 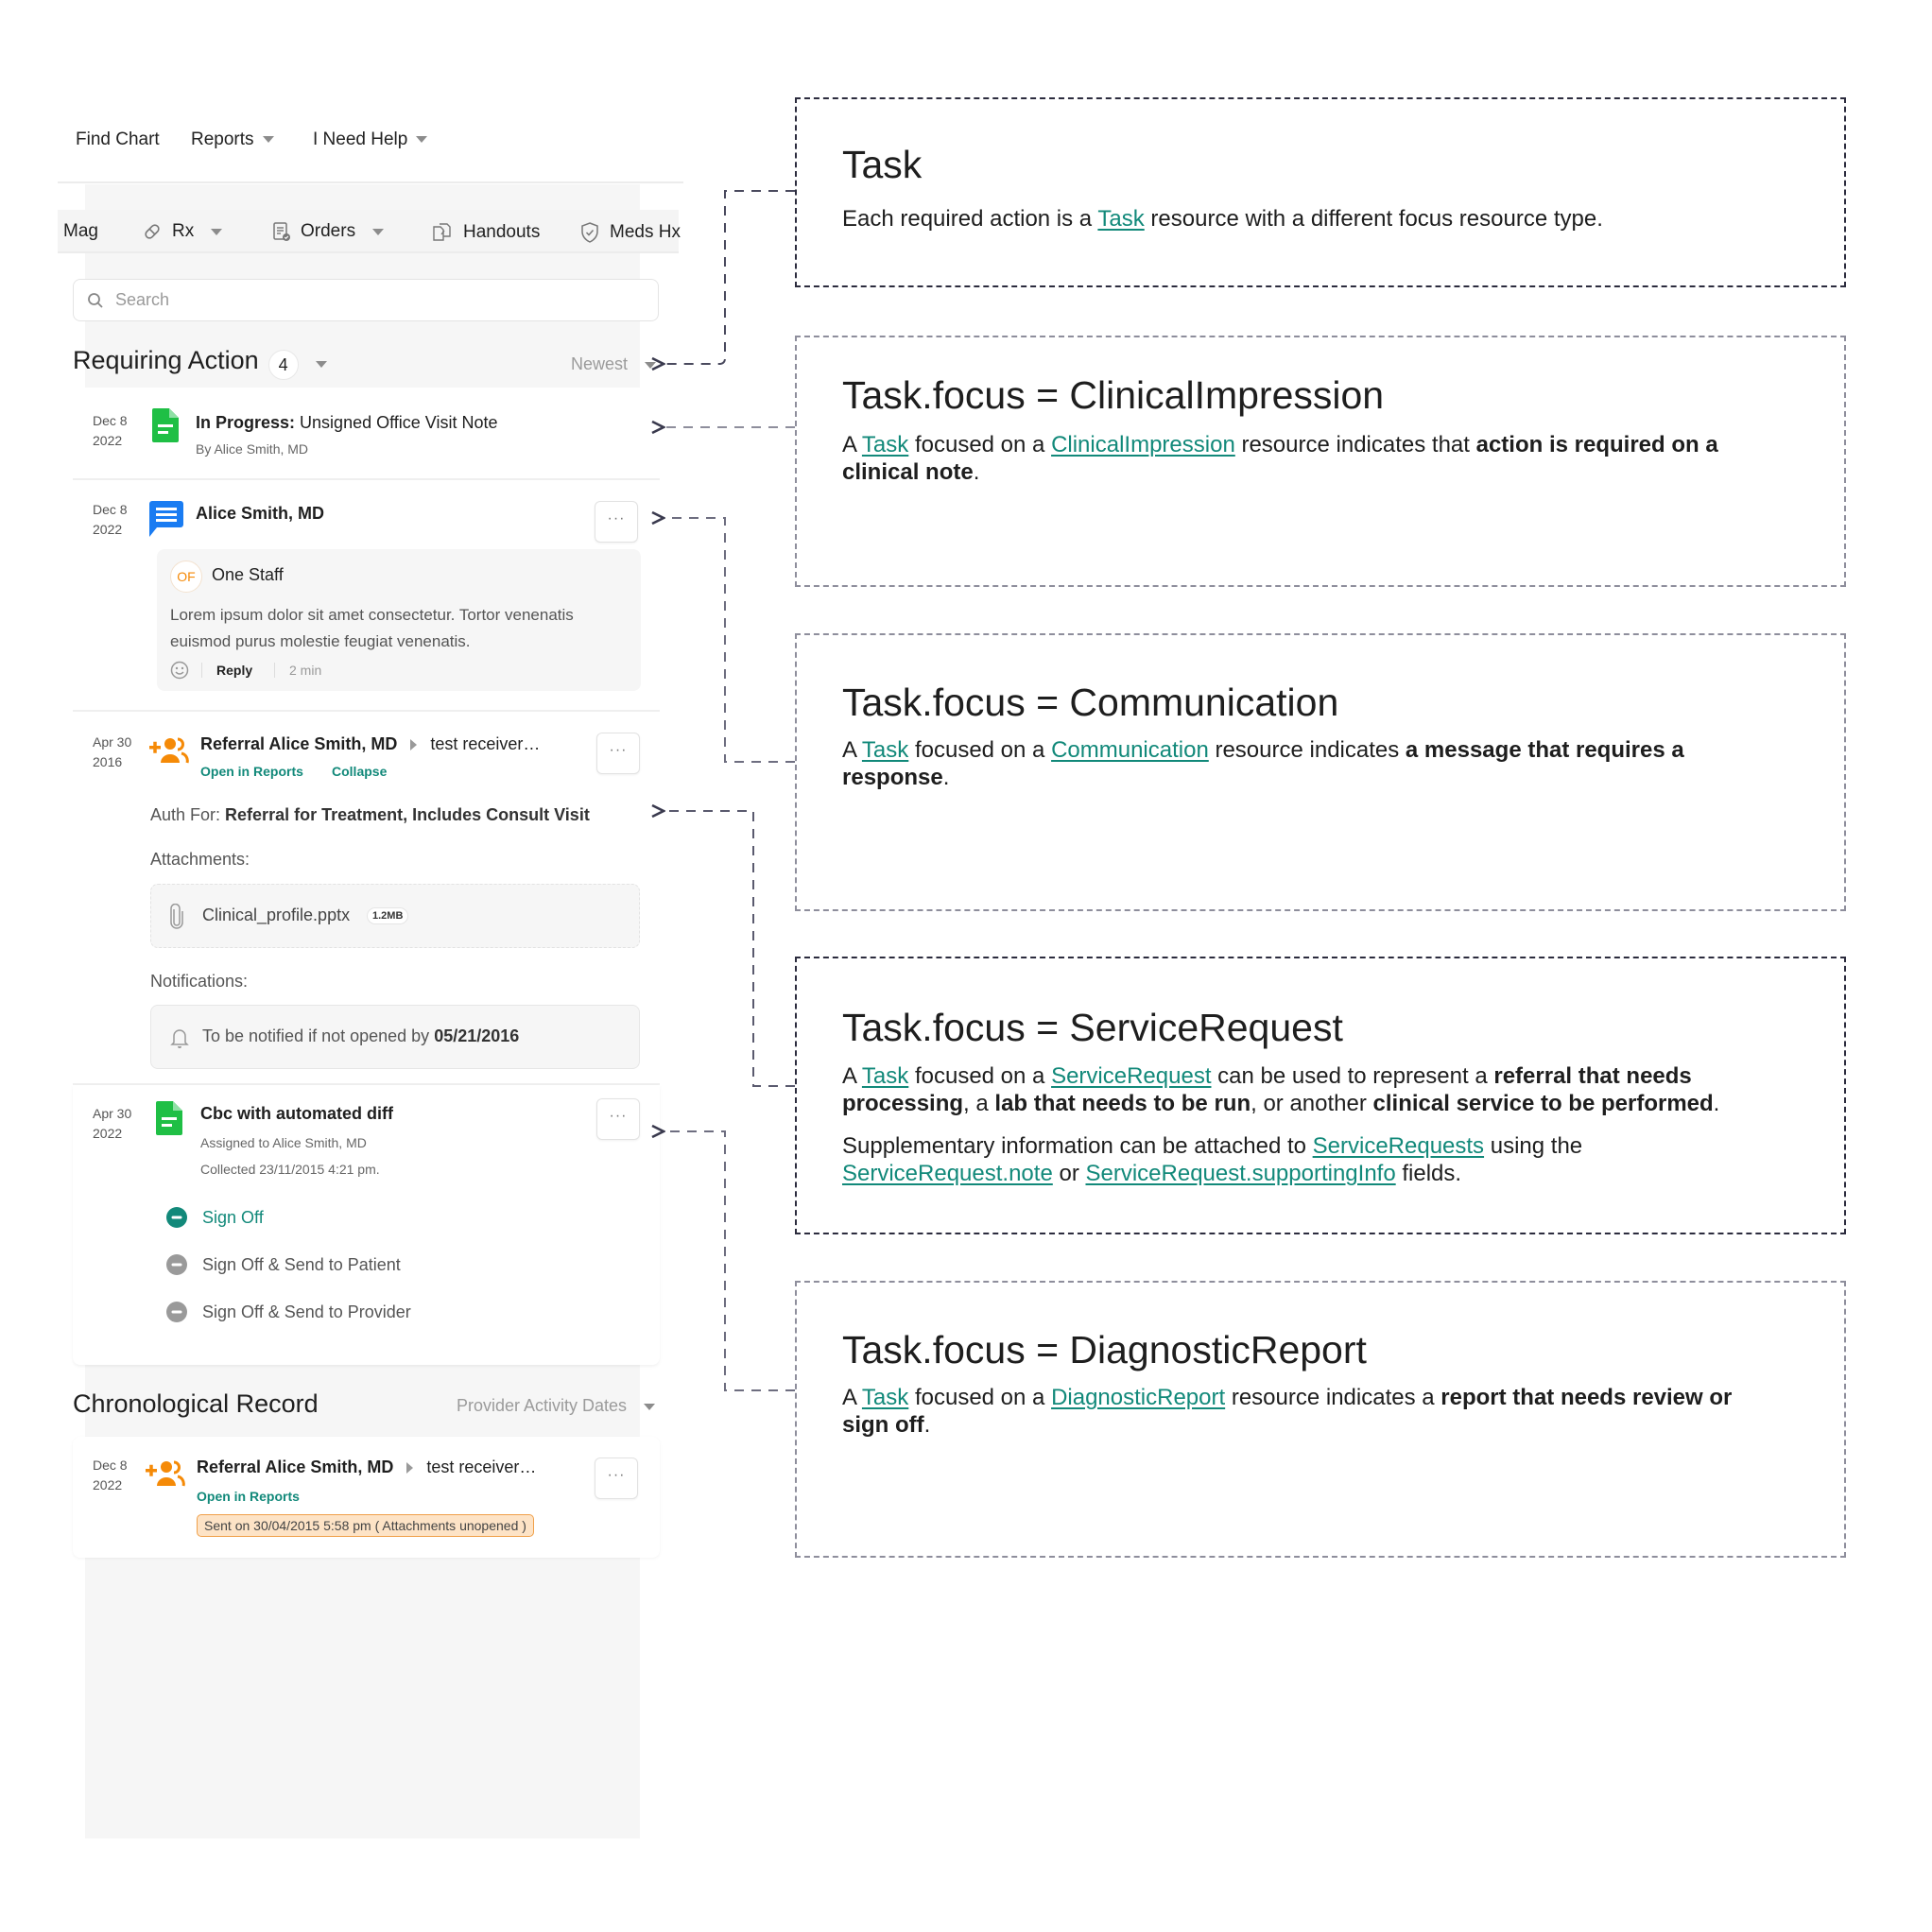 What do you see at coordinates (196, 1403) in the screenshot?
I see `chronological-record-title: Chronological Record` at bounding box center [196, 1403].